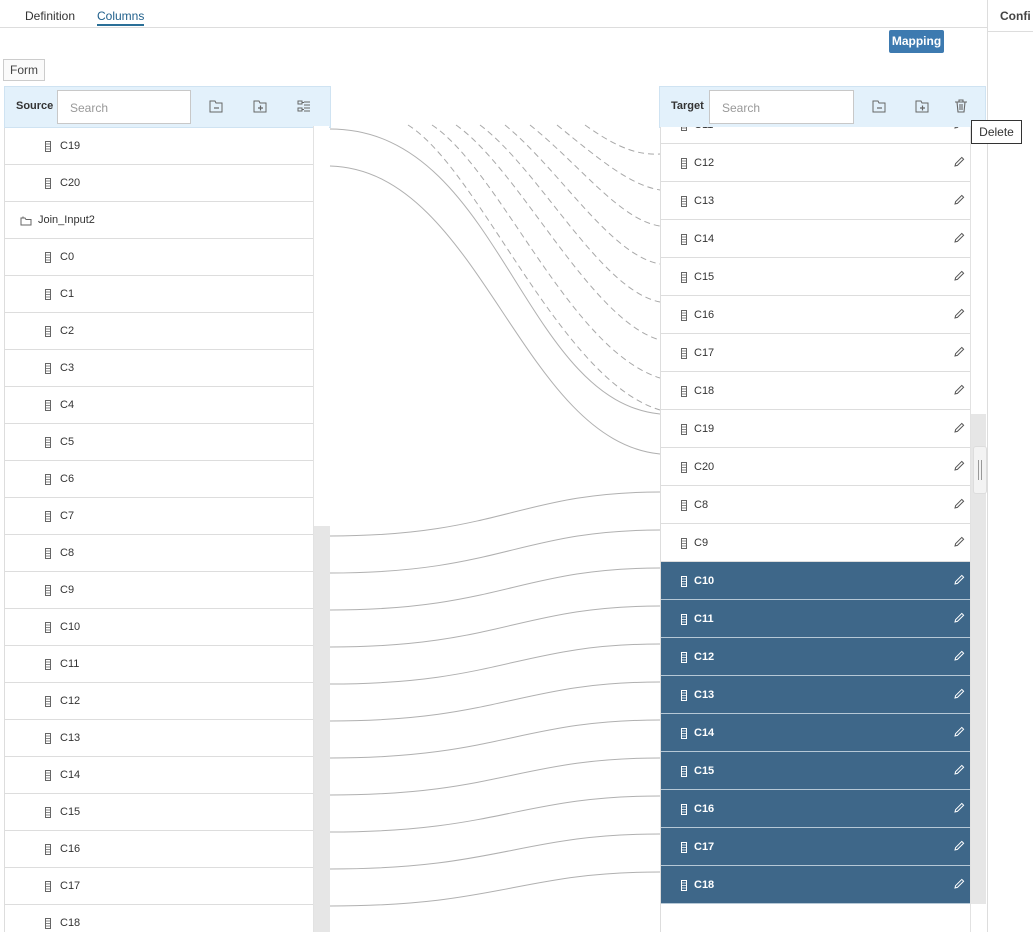 Image resolution: width=1033 pixels, height=932 pixels. Describe the element at coordinates (701, 505) in the screenshot. I see `target-row-label: C8` at that location.